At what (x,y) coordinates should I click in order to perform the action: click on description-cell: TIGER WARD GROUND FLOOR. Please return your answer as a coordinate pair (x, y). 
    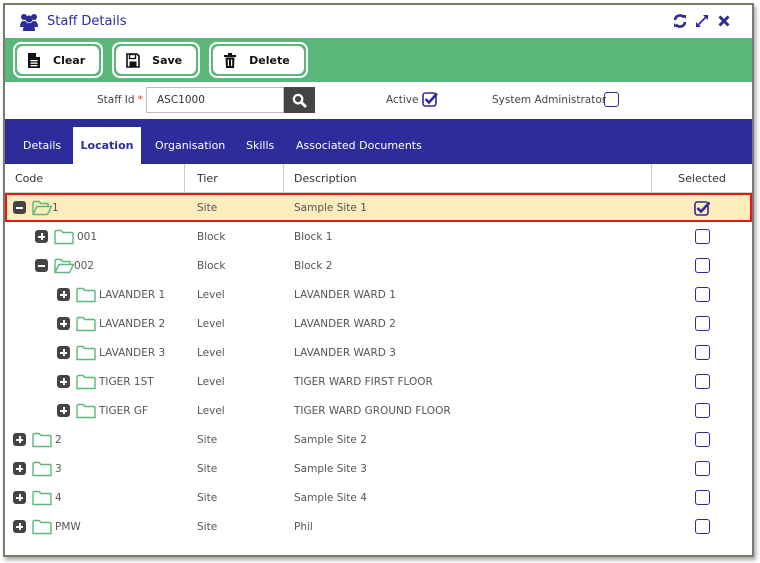
    Looking at the image, I should click on (372, 410).